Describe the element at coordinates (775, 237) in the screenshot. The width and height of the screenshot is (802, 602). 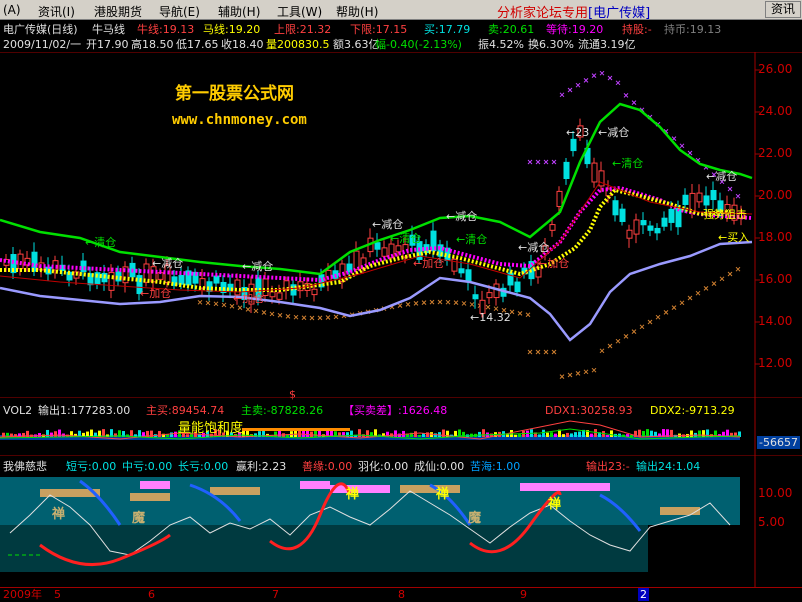
I see `price-tick-18: 18.00` at that location.